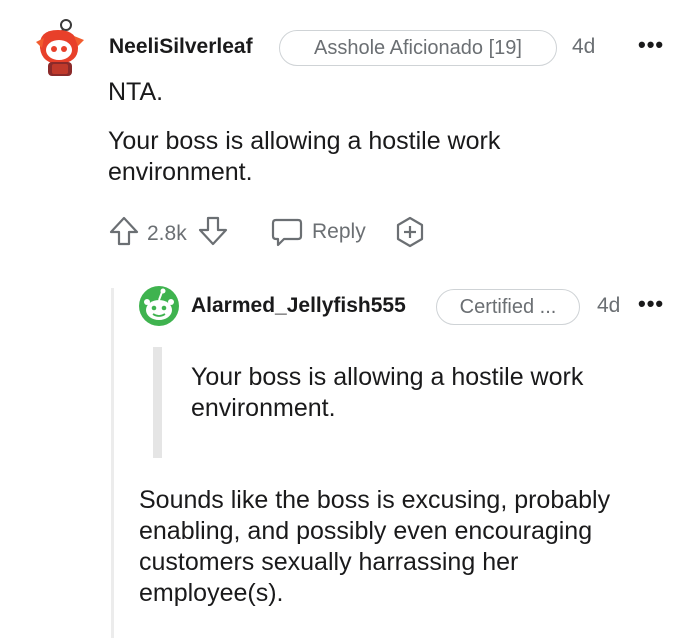  Describe the element at coordinates (213, 231) in the screenshot. I see `downvote-icon` at that location.